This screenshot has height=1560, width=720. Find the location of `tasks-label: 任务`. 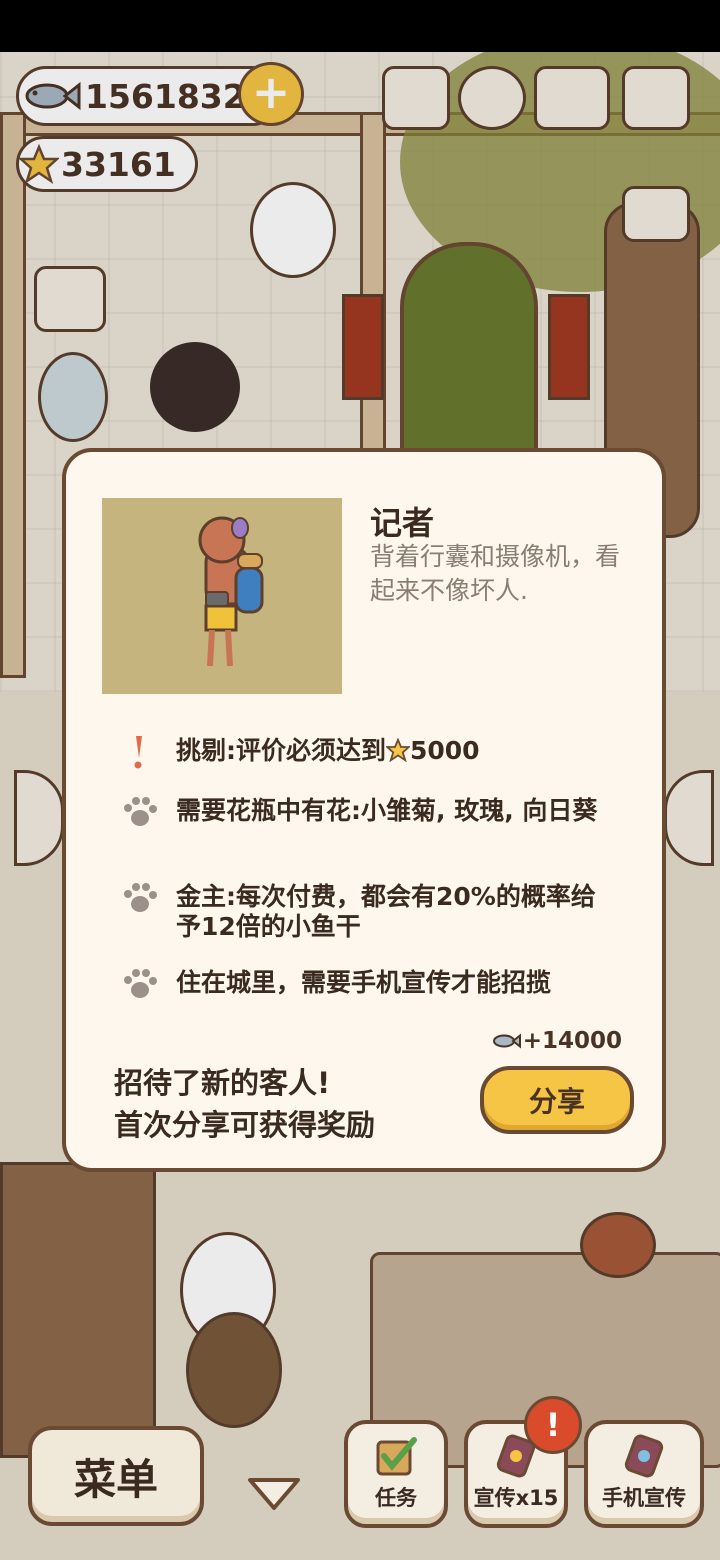

tasks-label: 任务 is located at coordinates (396, 1498).